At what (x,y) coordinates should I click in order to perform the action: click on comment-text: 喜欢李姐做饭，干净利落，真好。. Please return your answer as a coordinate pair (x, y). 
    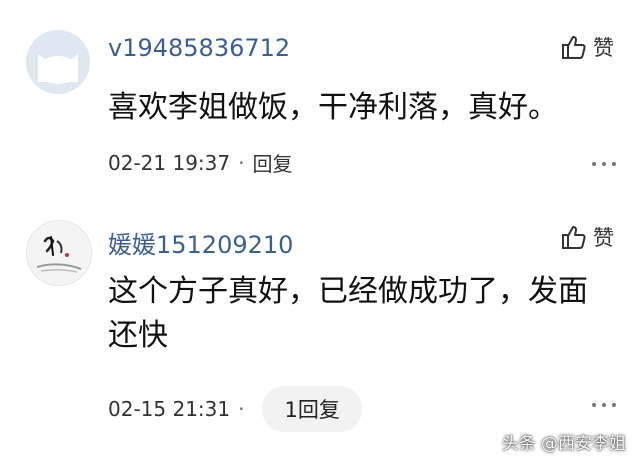
    Looking at the image, I should click on (333, 107).